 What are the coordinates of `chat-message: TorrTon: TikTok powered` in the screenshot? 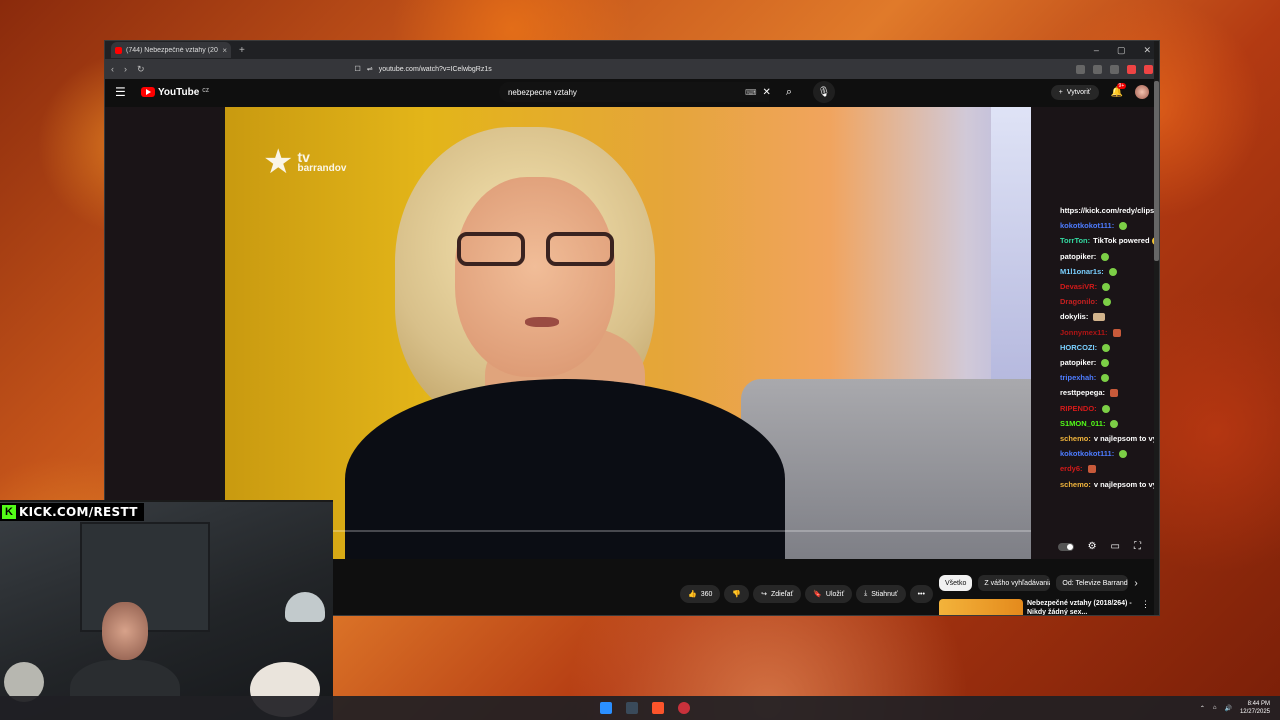 It's located at (1109, 240).